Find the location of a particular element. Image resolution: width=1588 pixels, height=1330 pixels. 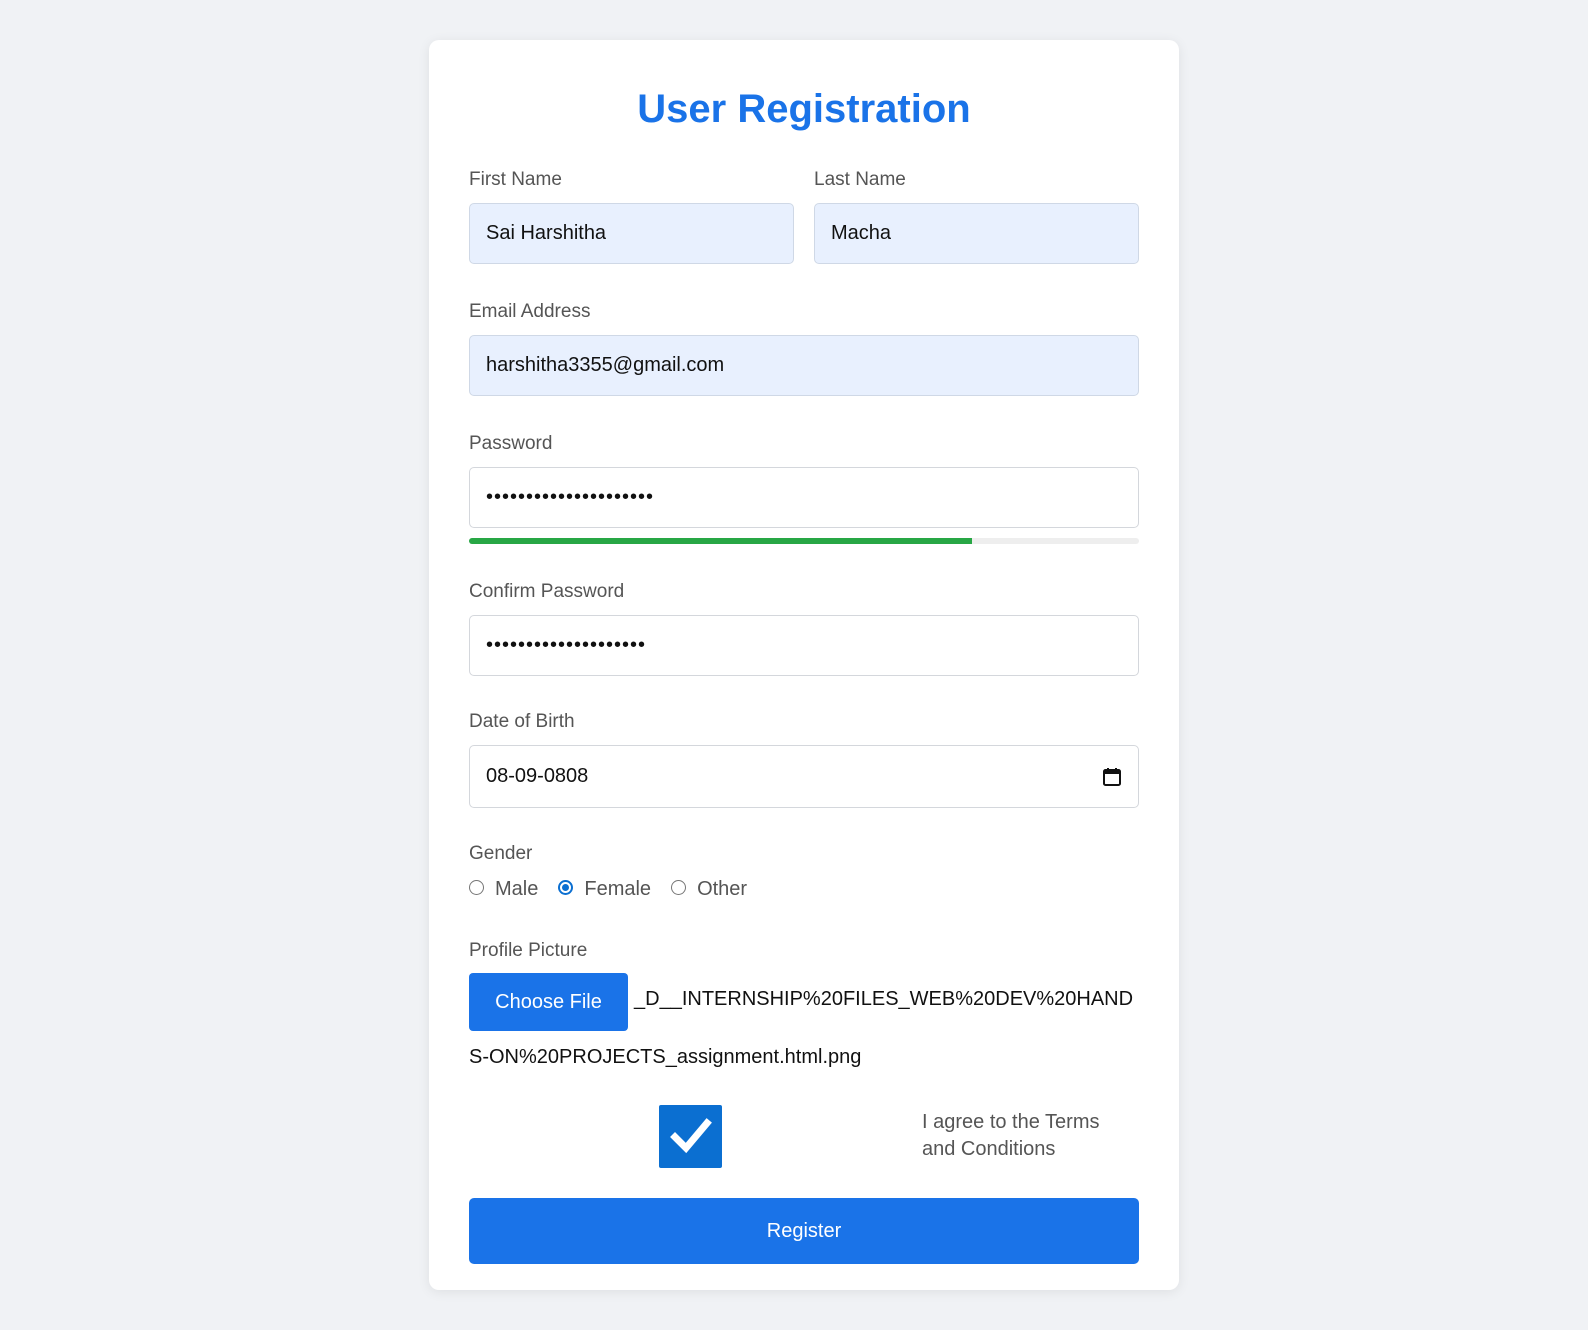

profile-picture-label: Profile Picture is located at coordinates (528, 950).